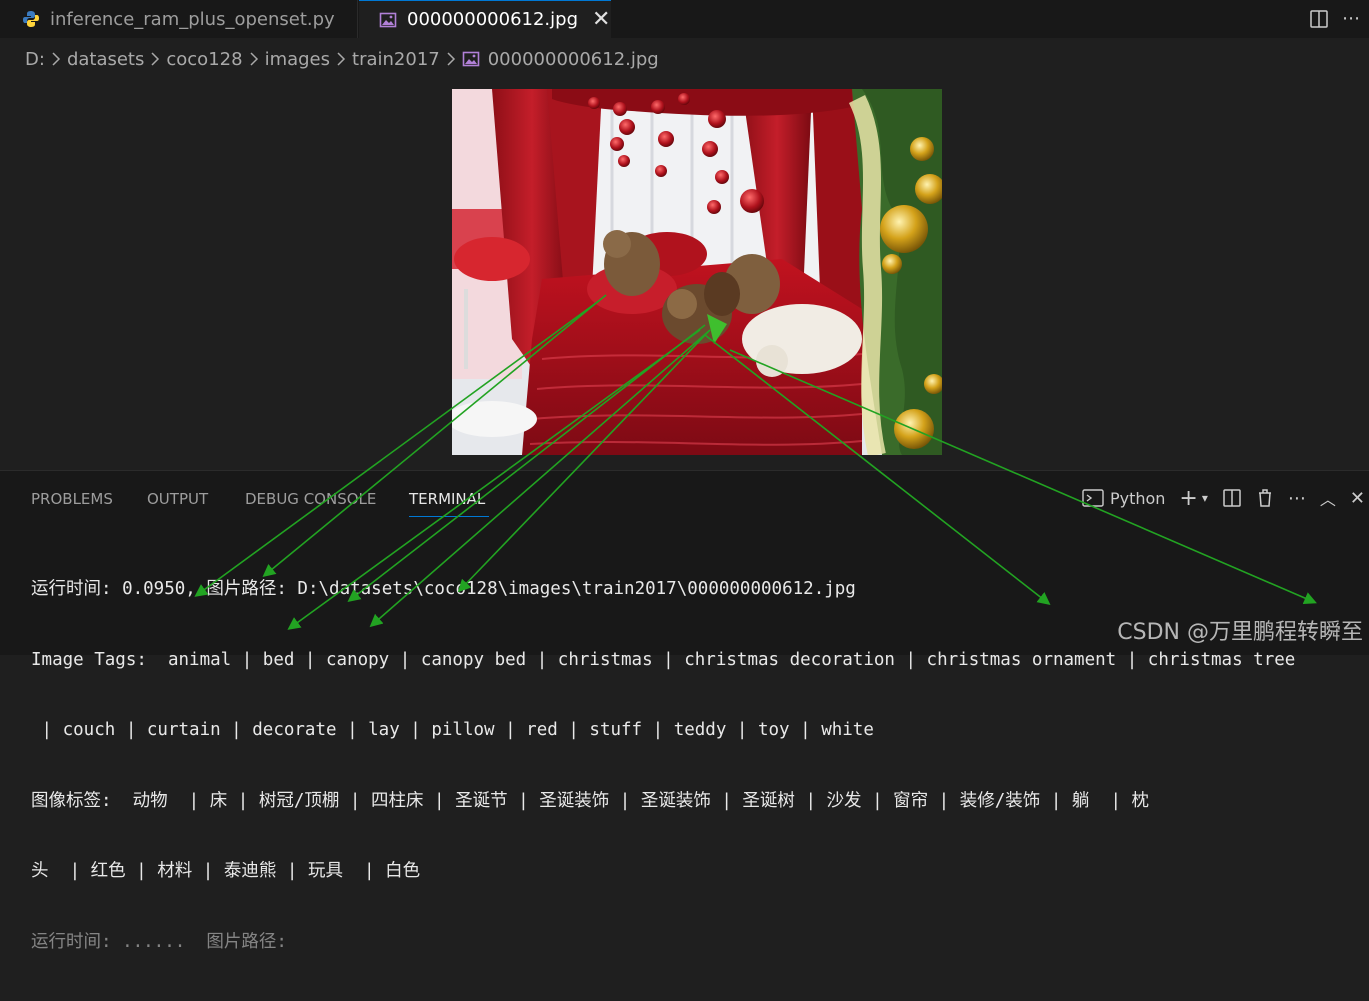 The width and height of the screenshot is (1369, 1001). Describe the element at coordinates (1188, 498) in the screenshot. I see `add-terminal-icon: +` at that location.